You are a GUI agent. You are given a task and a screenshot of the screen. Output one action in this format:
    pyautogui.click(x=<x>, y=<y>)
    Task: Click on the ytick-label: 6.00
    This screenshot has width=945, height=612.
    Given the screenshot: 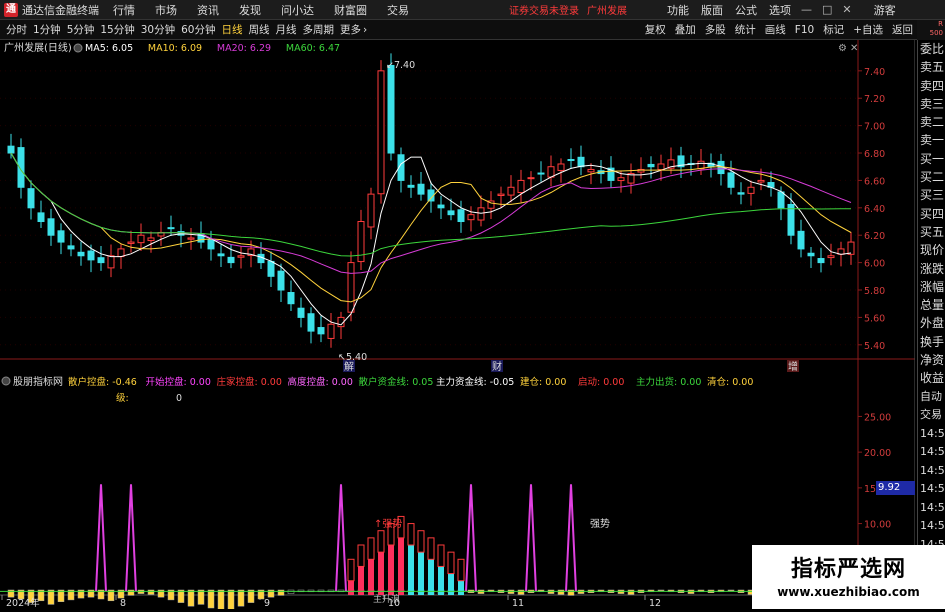 What is the action you would take?
    pyautogui.click(x=874, y=264)
    